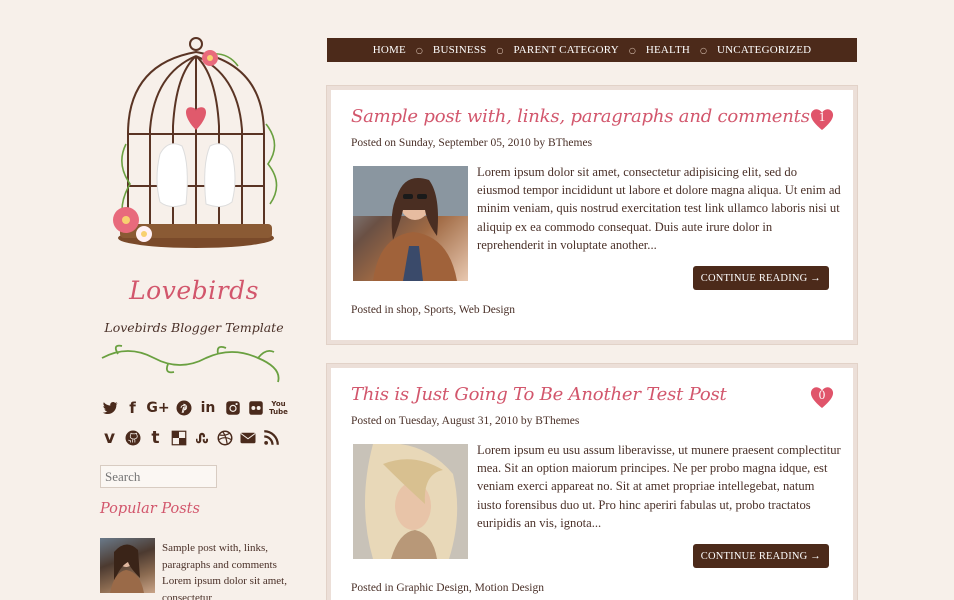  What do you see at coordinates (155, 438) in the screenshot?
I see `tumblr-icon: t` at bounding box center [155, 438].